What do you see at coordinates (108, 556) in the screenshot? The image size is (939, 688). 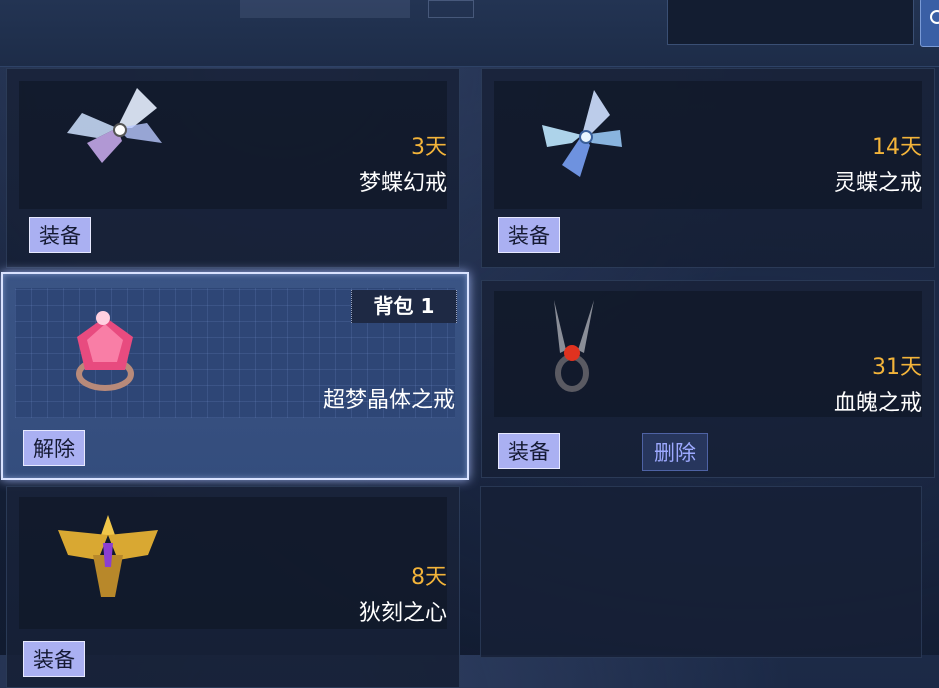 I see `golden-wing-ring-icon` at bounding box center [108, 556].